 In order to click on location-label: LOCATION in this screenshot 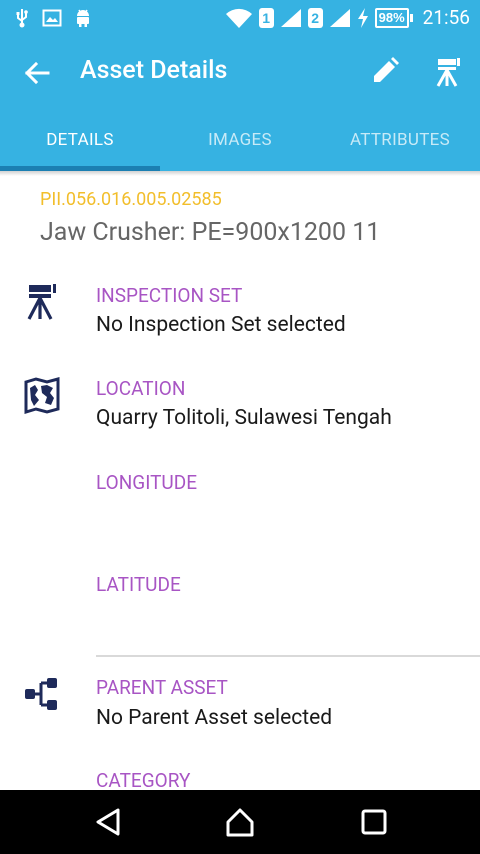, I will do `click(141, 388)`.